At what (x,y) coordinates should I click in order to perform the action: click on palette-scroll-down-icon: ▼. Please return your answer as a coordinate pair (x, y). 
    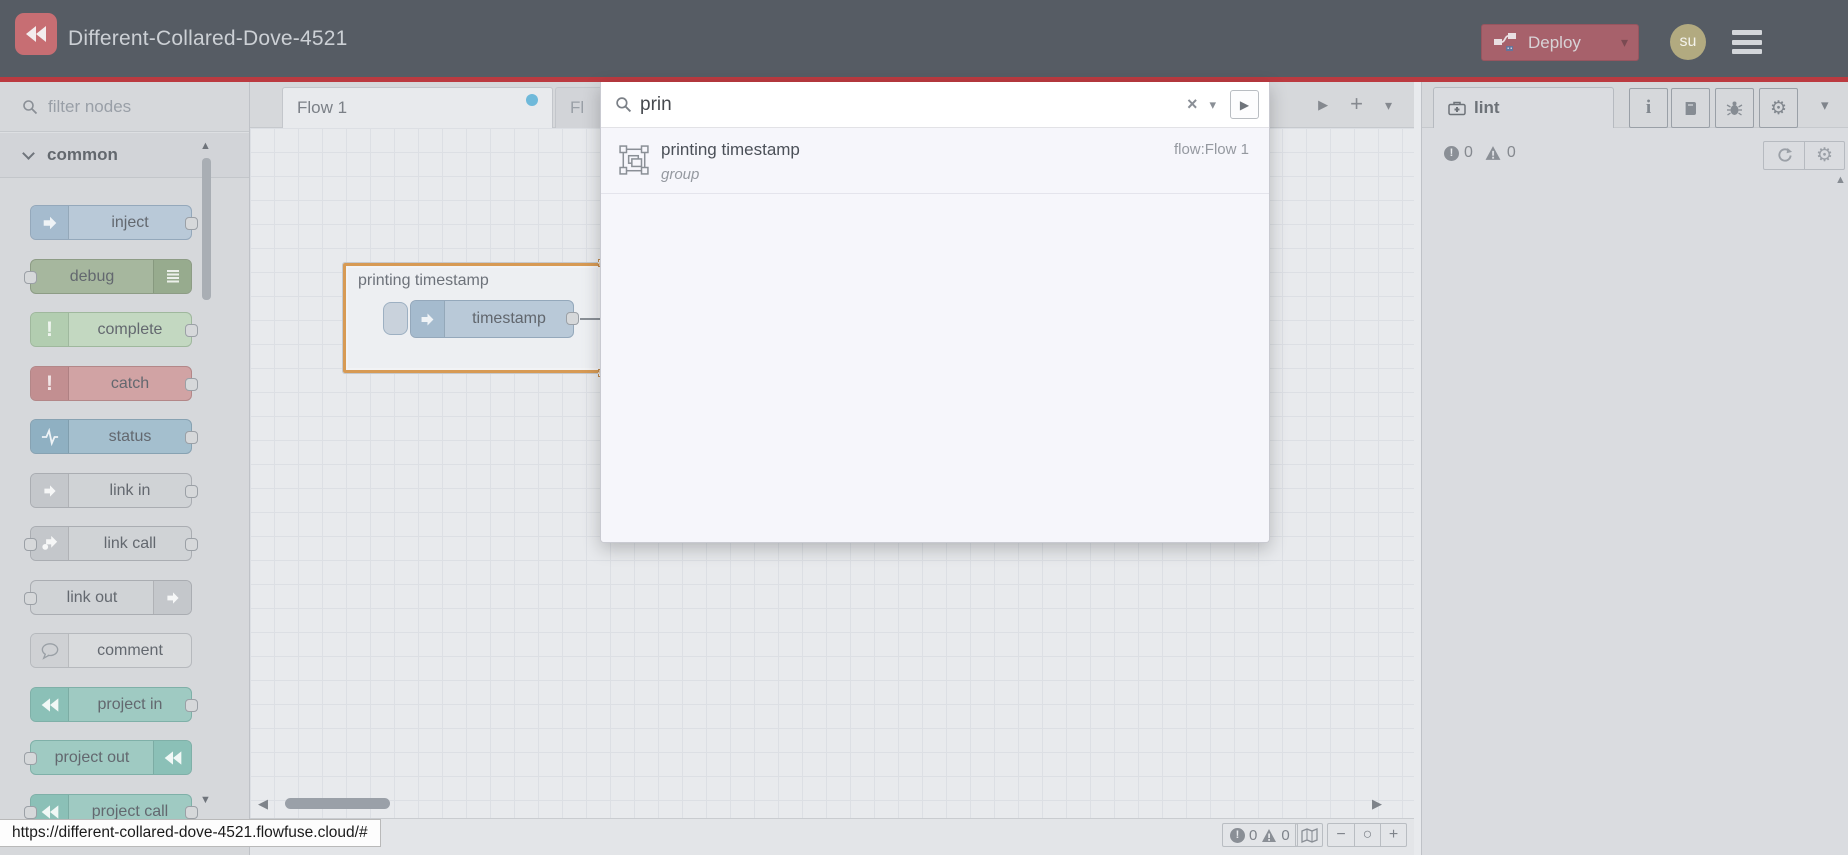
    Looking at the image, I should click on (205, 800).